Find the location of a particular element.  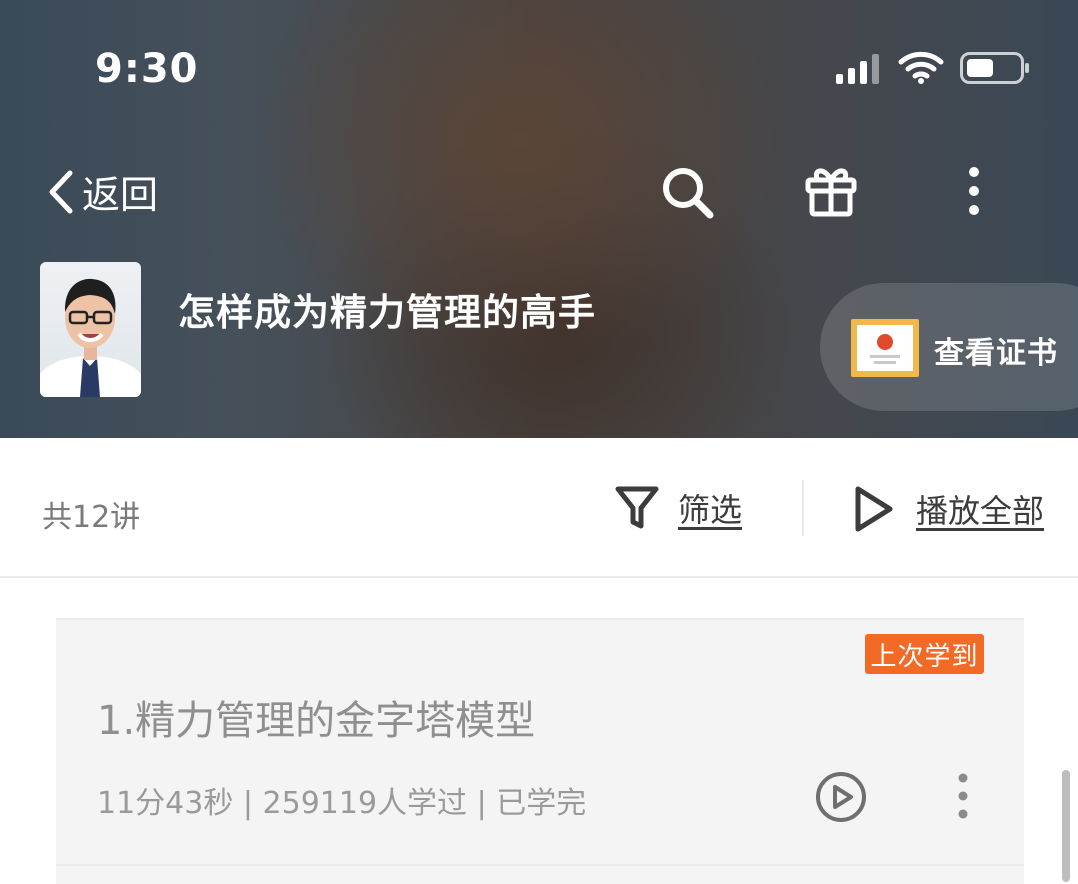

search-icon is located at coordinates (688, 192).